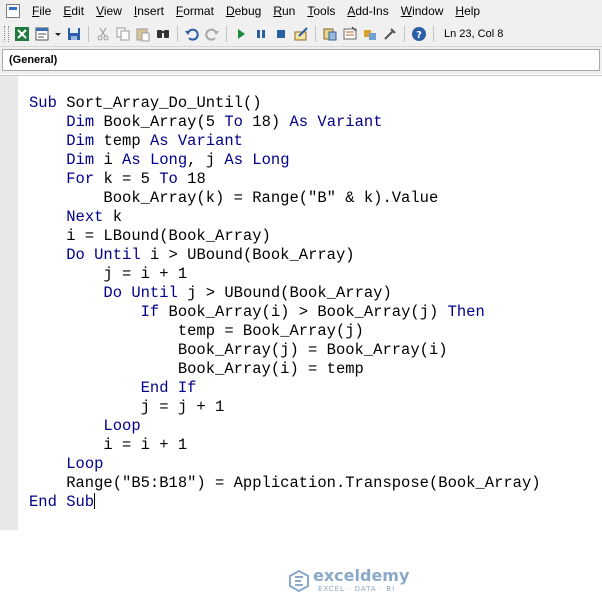  Describe the element at coordinates (271, 122) in the screenshot. I see `code-text: 18)` at that location.